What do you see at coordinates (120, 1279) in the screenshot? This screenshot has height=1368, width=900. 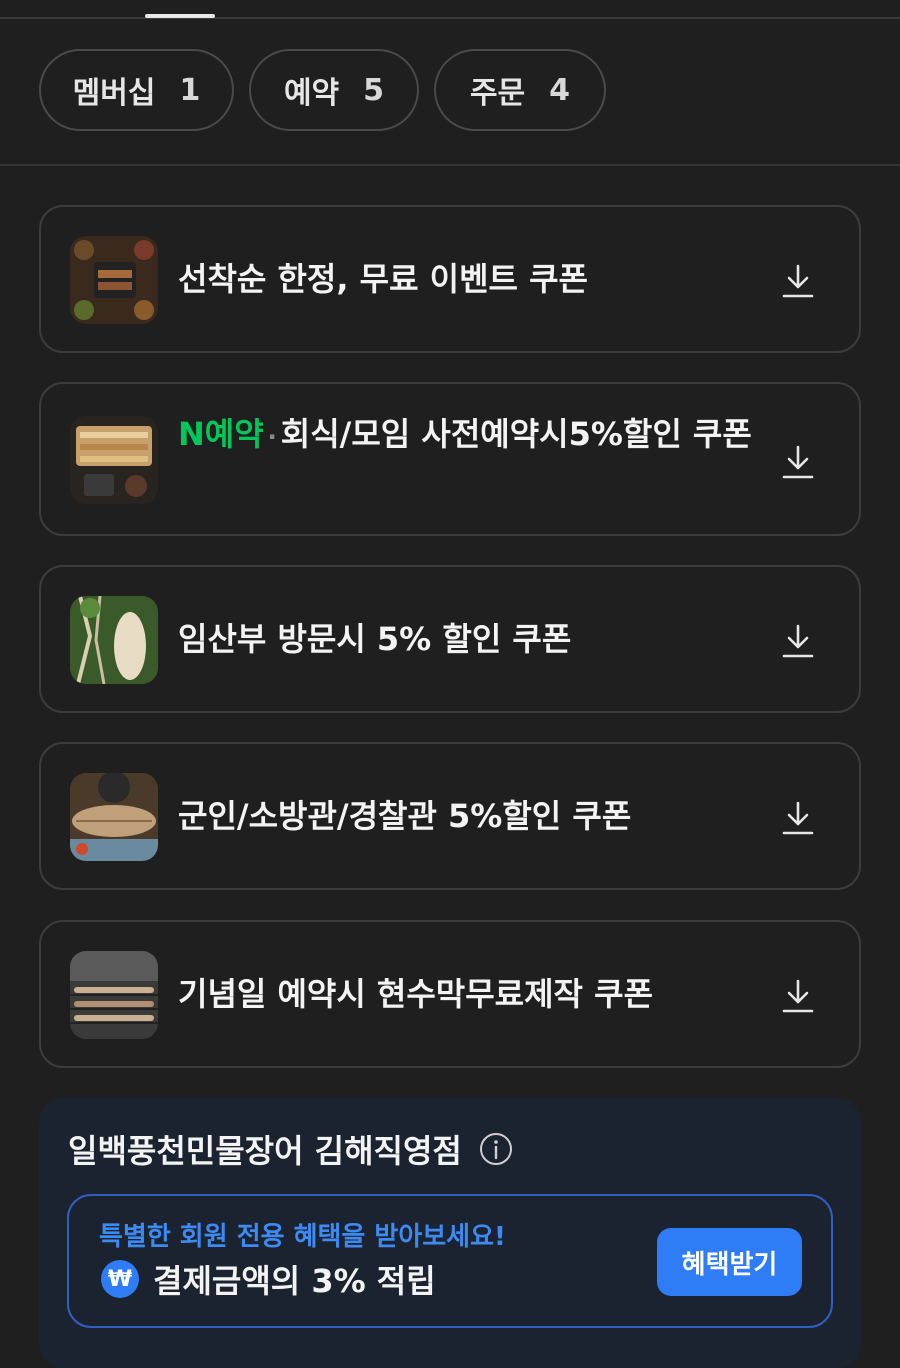 I see `won-icon: ₩` at bounding box center [120, 1279].